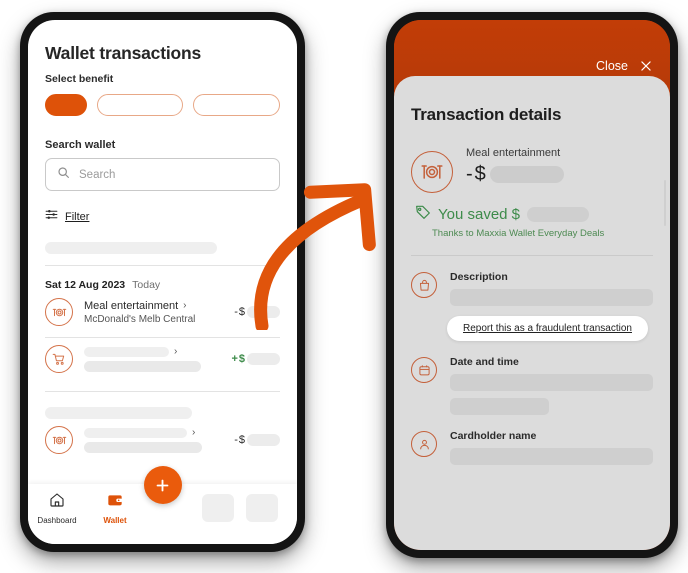 The image size is (688, 573). I want to click on transaction-merchant: McDonald's Melb Central, so click(140, 319).